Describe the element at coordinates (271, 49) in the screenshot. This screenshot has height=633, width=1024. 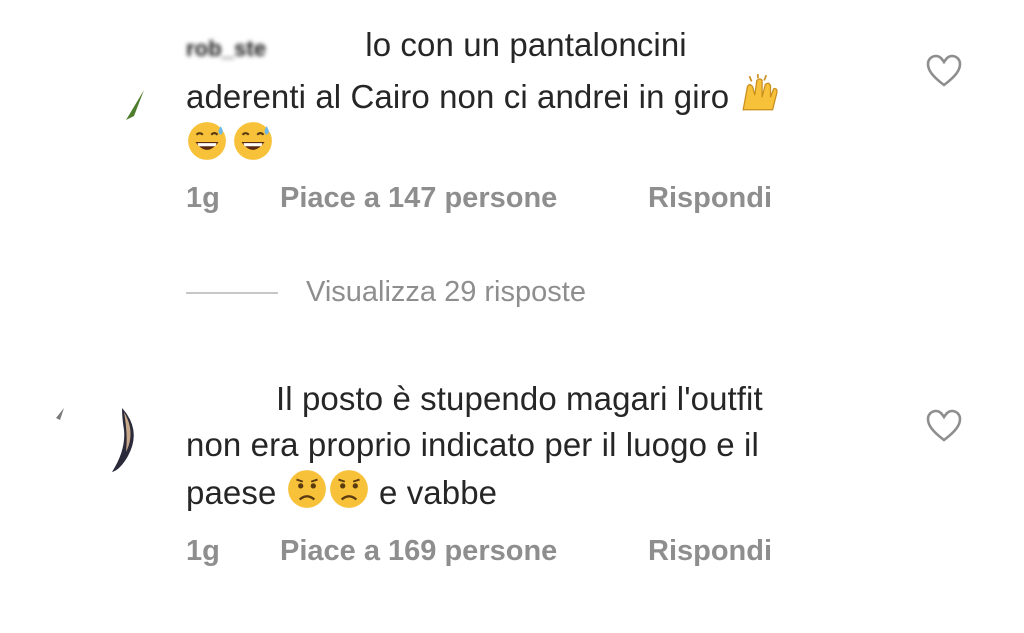
I see `comment-username: rob_ste` at that location.